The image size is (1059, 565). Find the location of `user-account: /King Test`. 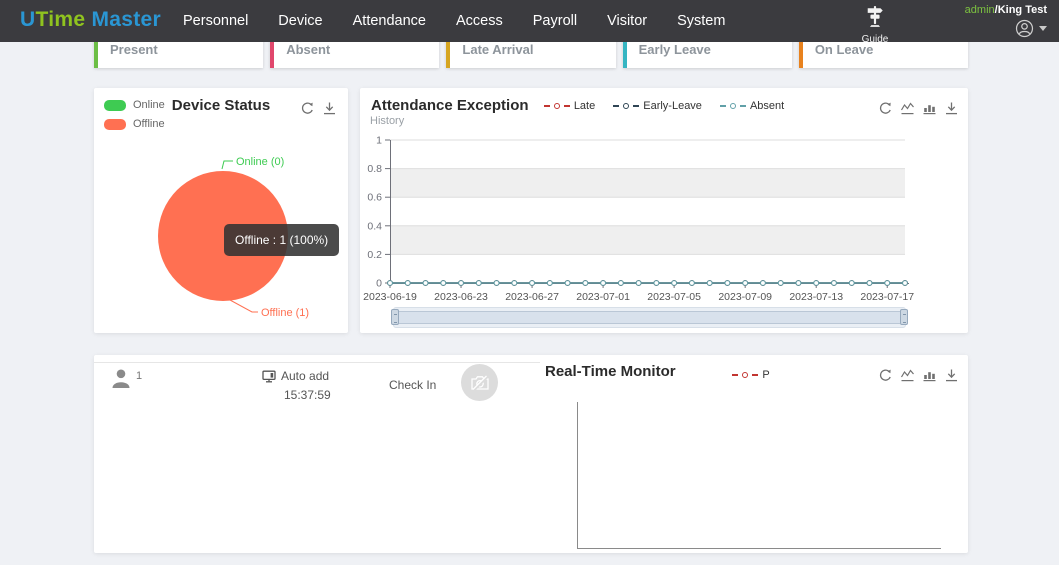

user-account: /King Test is located at coordinates (1020, 10).